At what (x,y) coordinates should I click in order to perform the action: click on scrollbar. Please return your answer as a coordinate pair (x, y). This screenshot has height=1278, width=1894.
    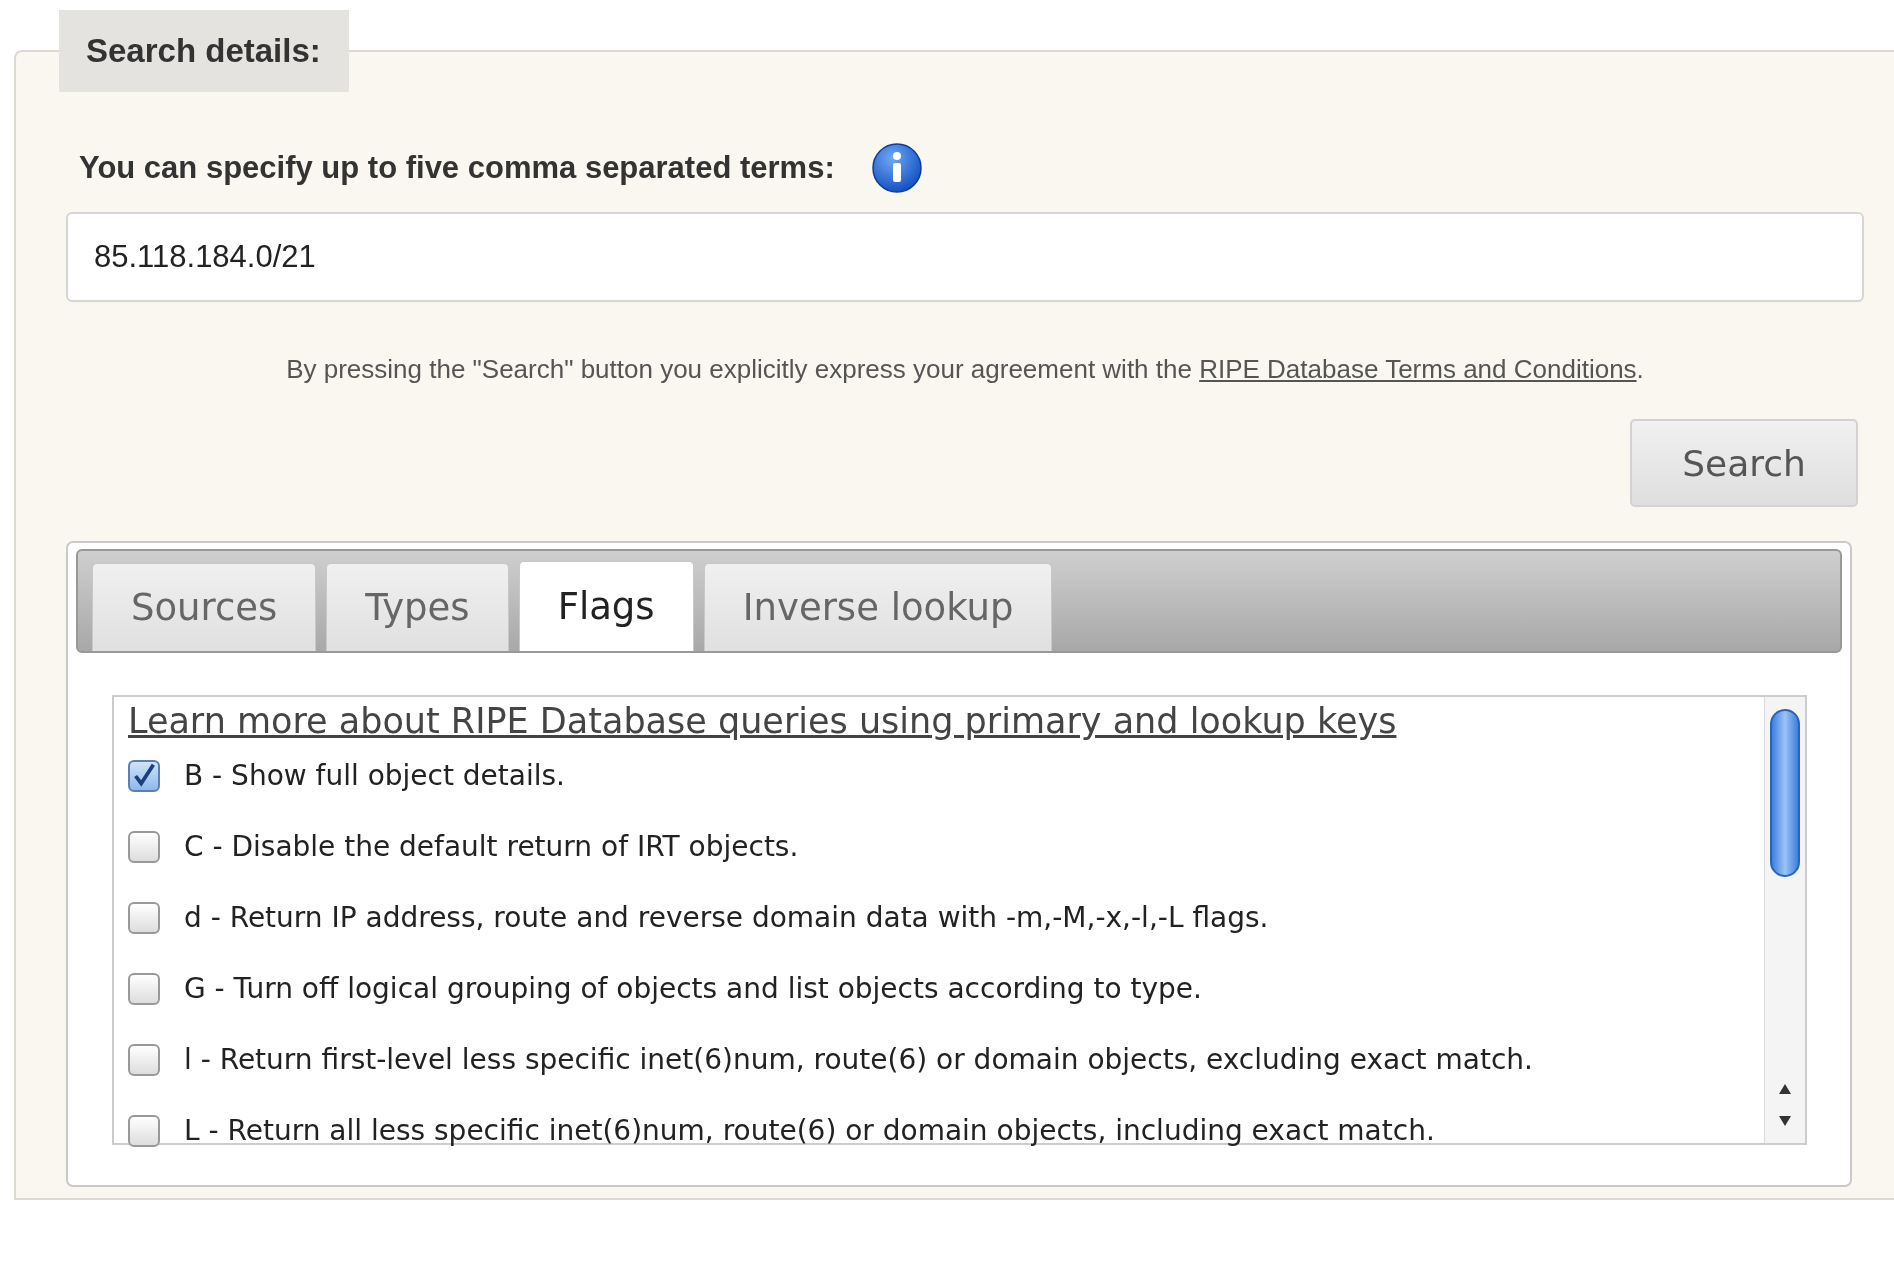
    Looking at the image, I should click on (1784, 920).